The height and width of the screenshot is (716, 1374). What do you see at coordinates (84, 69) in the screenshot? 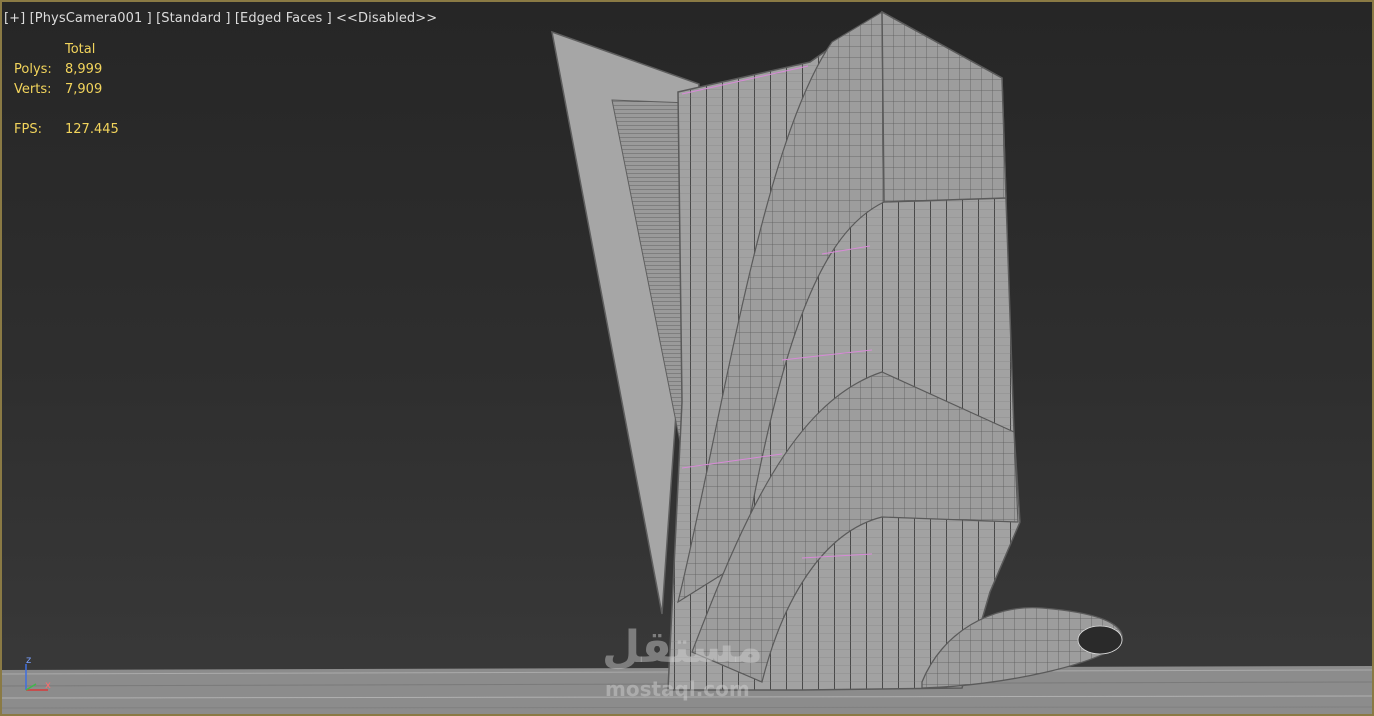
I see `polys-value: 8,999` at bounding box center [84, 69].